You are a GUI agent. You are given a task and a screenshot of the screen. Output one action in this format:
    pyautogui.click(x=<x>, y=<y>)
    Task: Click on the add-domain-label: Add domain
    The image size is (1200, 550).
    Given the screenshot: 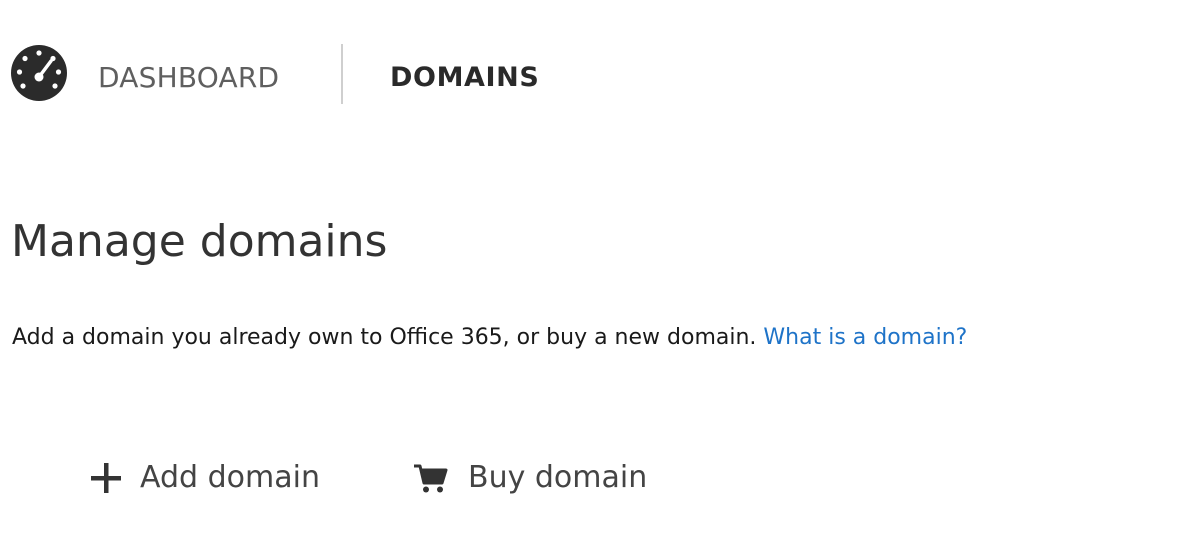 What is the action you would take?
    pyautogui.click(x=230, y=477)
    